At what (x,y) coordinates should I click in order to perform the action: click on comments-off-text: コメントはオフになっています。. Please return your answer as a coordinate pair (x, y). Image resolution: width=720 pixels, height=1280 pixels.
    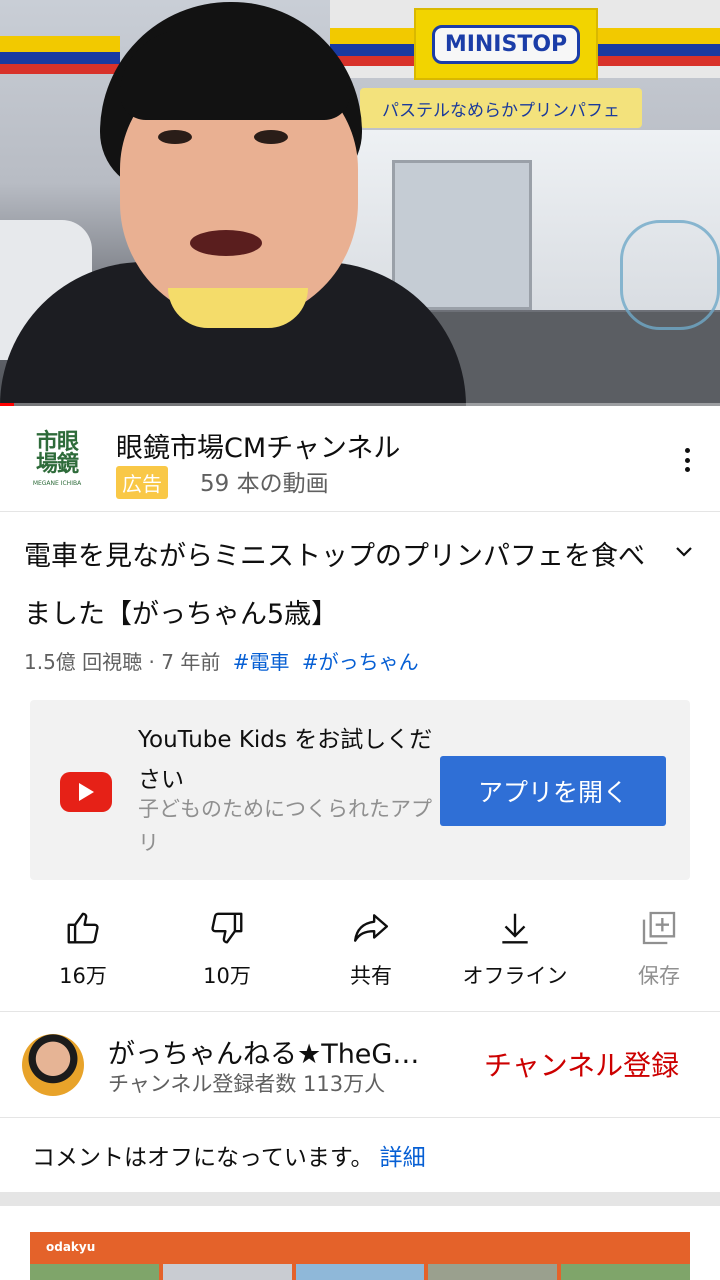
    Looking at the image, I should click on (203, 1158).